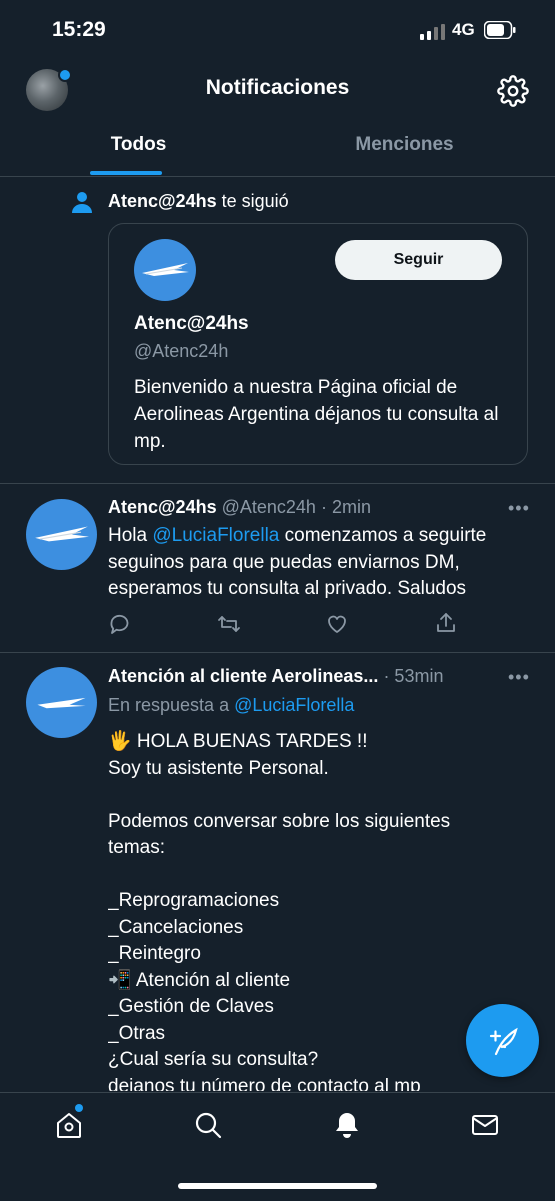  What do you see at coordinates (176, 927) in the screenshot?
I see `tweet-line: _Cancelaciones` at bounding box center [176, 927].